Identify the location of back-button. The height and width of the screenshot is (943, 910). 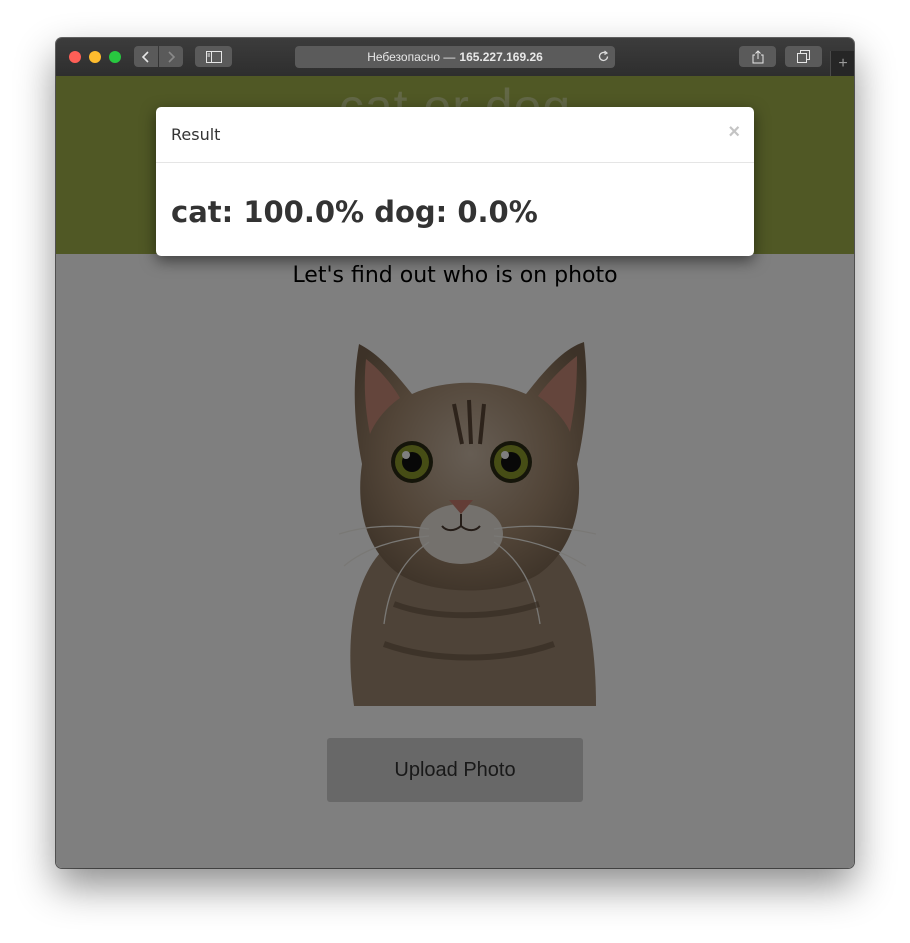
(146, 56).